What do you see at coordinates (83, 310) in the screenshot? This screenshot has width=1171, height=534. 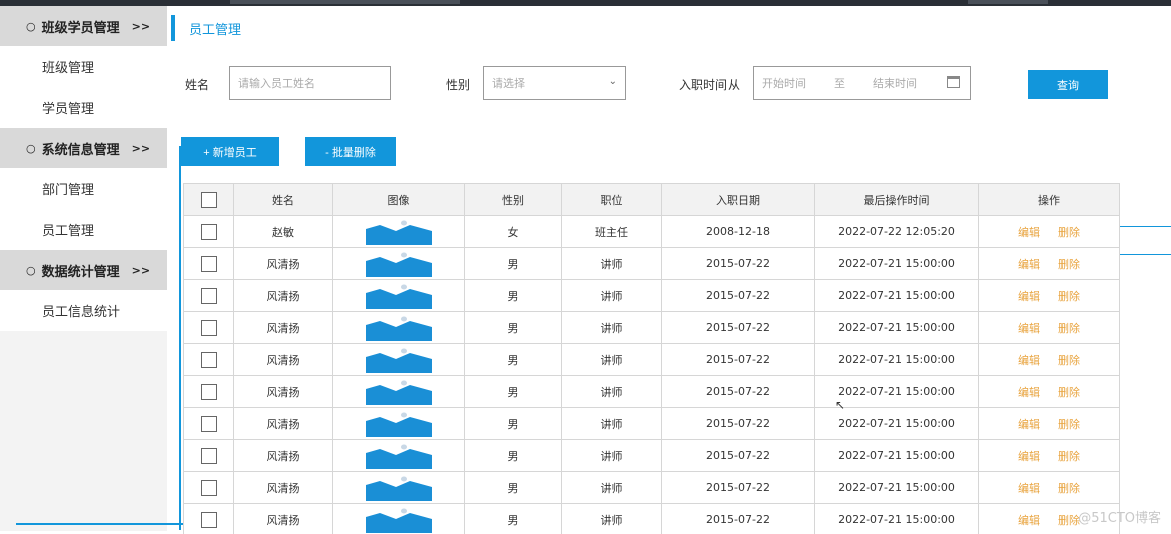 I see `sidebar-item-employee-statistics: 员工信息统计` at bounding box center [83, 310].